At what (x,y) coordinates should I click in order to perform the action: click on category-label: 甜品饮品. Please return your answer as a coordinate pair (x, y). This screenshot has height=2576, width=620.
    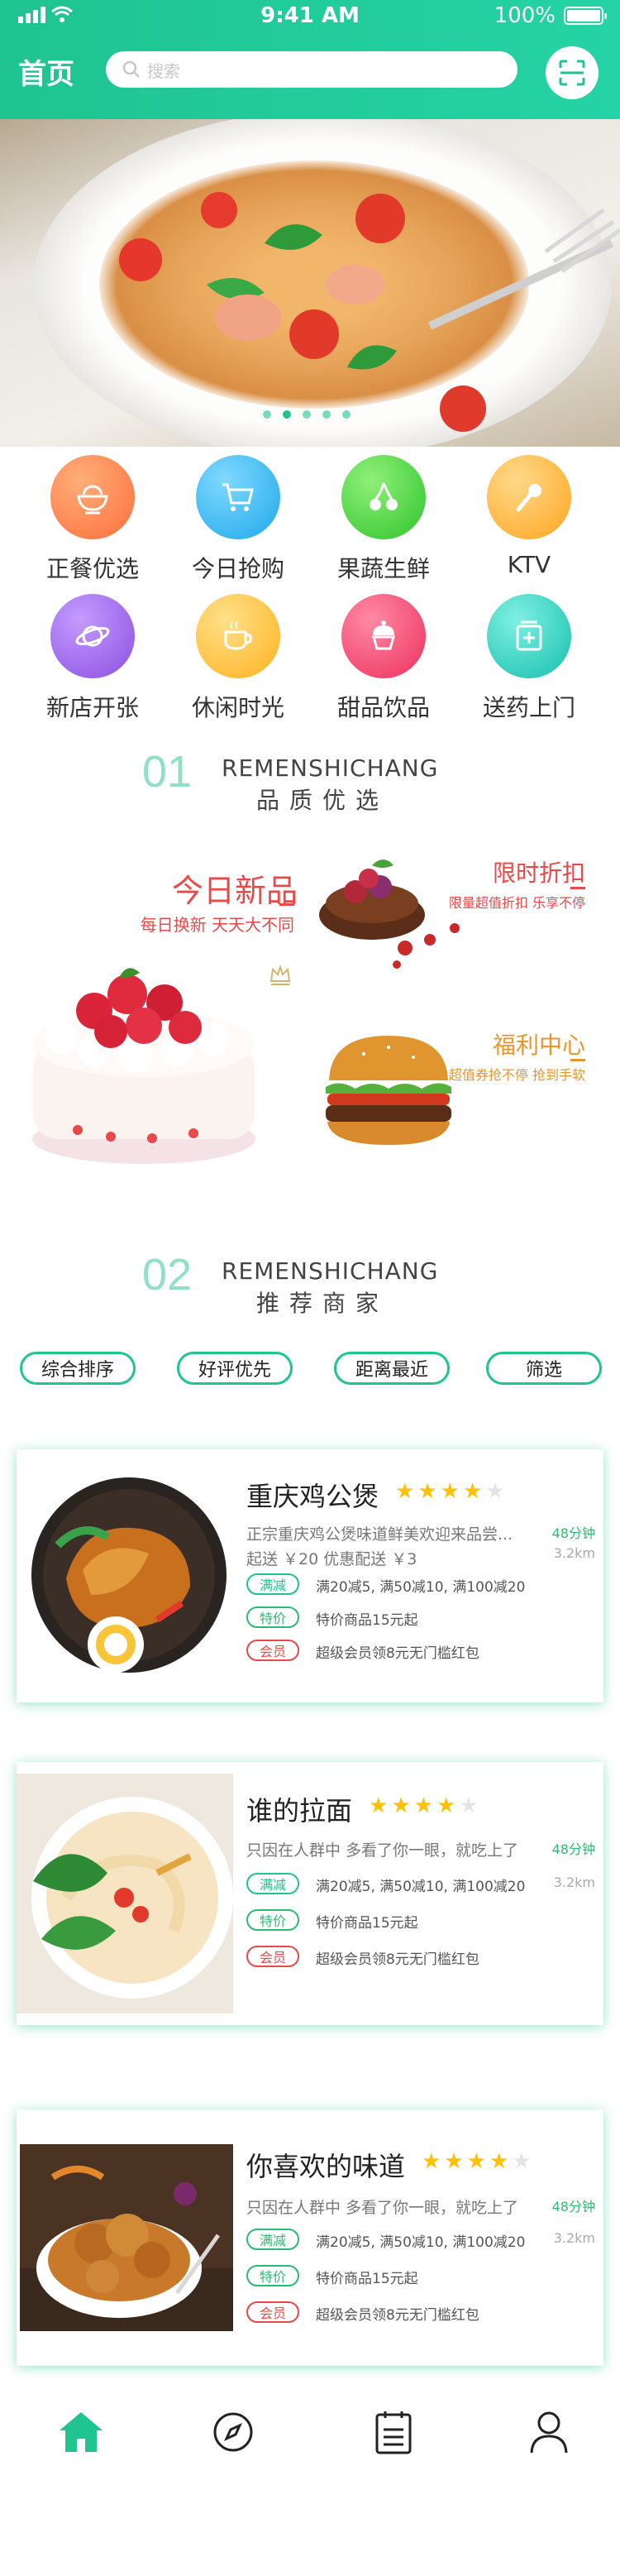
    Looking at the image, I should click on (383, 707).